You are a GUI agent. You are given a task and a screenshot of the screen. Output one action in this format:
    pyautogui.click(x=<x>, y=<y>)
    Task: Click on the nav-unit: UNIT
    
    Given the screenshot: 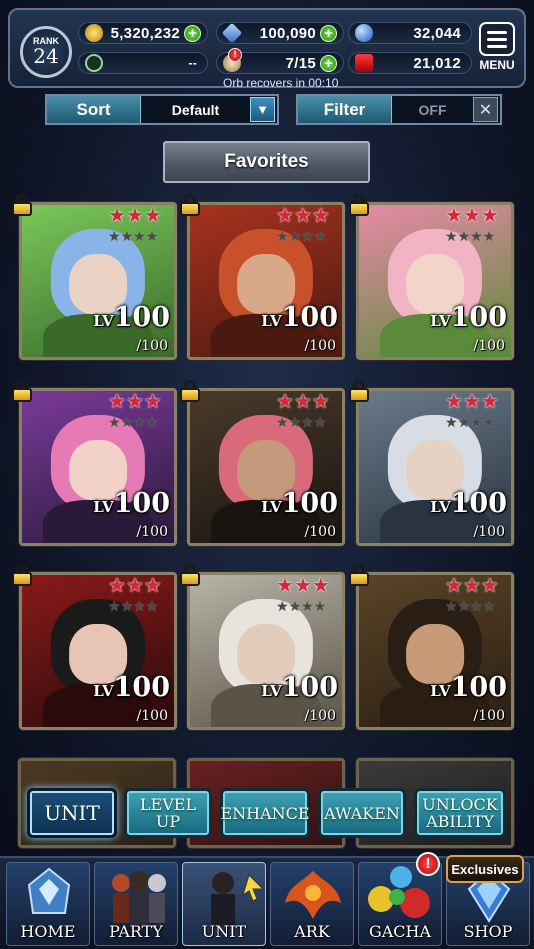 What is the action you would take?
    pyautogui.click(x=224, y=904)
    